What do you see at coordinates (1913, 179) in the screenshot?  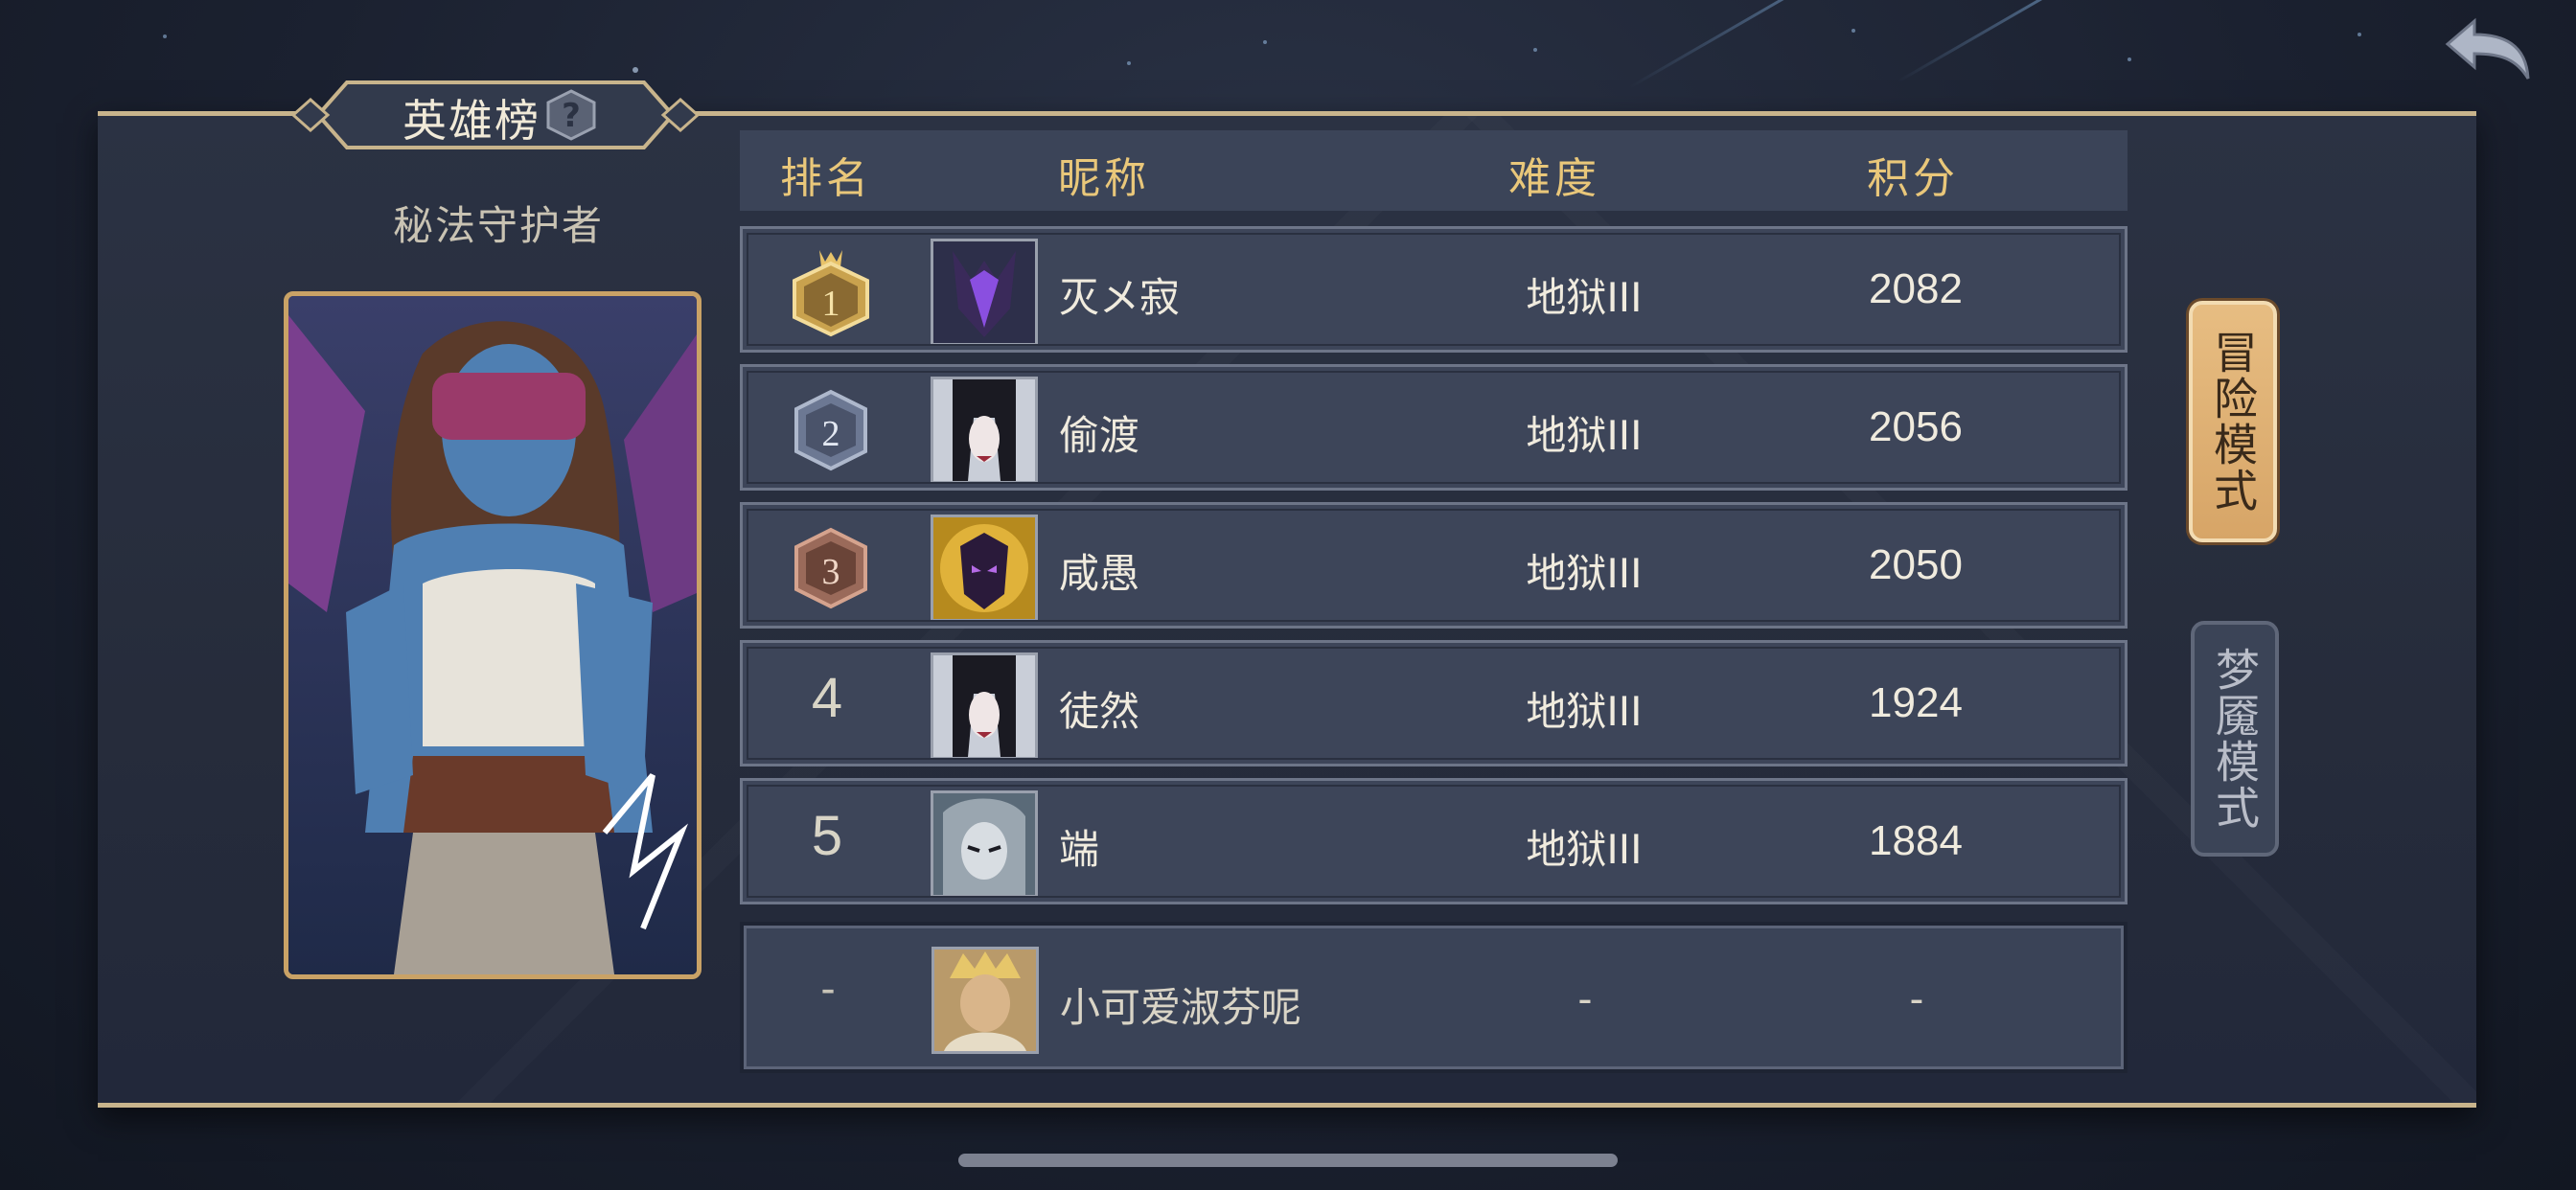 I see `column-score: 积分` at bounding box center [1913, 179].